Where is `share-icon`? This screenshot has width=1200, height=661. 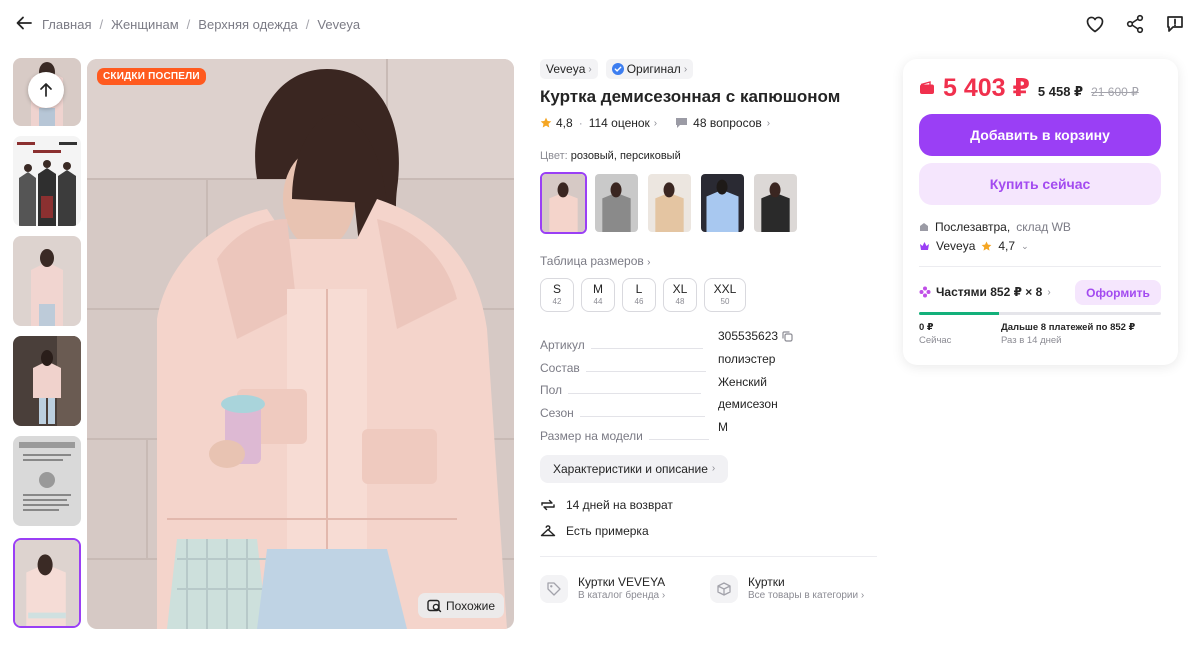
share-icon is located at coordinates (1135, 24).